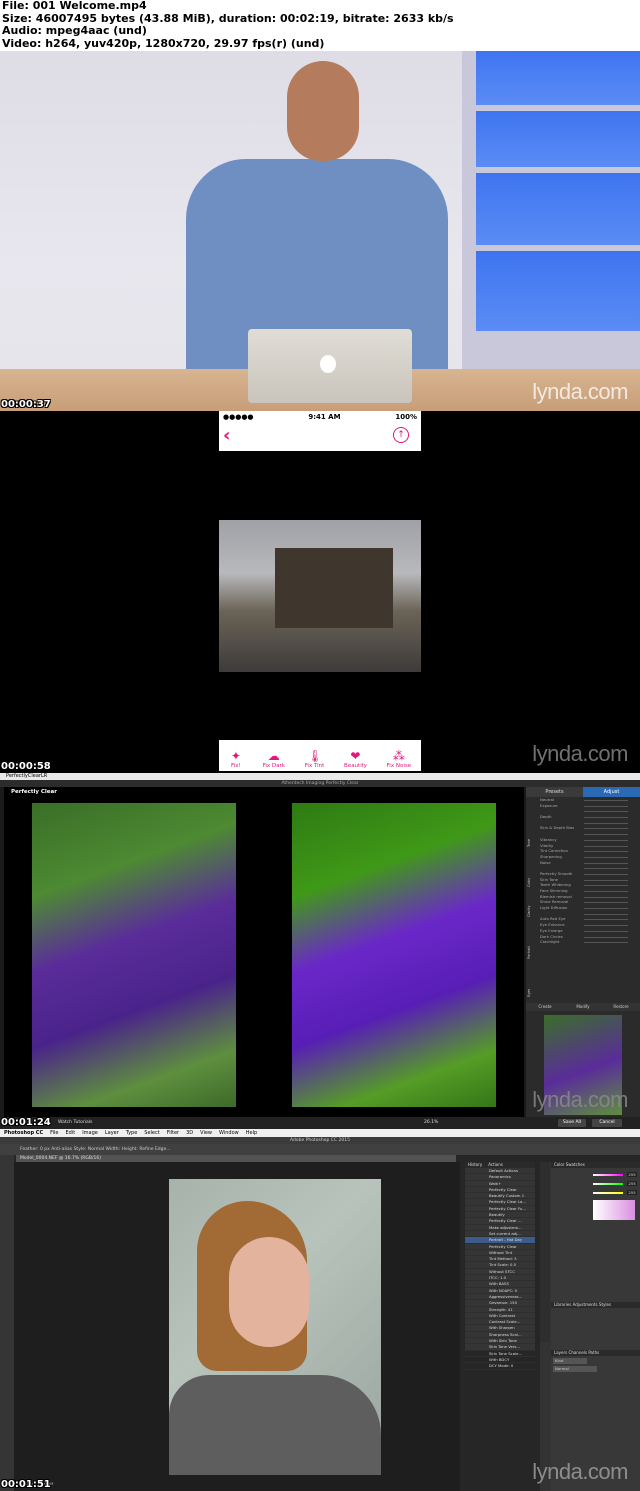 This screenshot has height=1491, width=640. Describe the element at coordinates (559, 1164) in the screenshot. I see `tab-color: Color` at that location.